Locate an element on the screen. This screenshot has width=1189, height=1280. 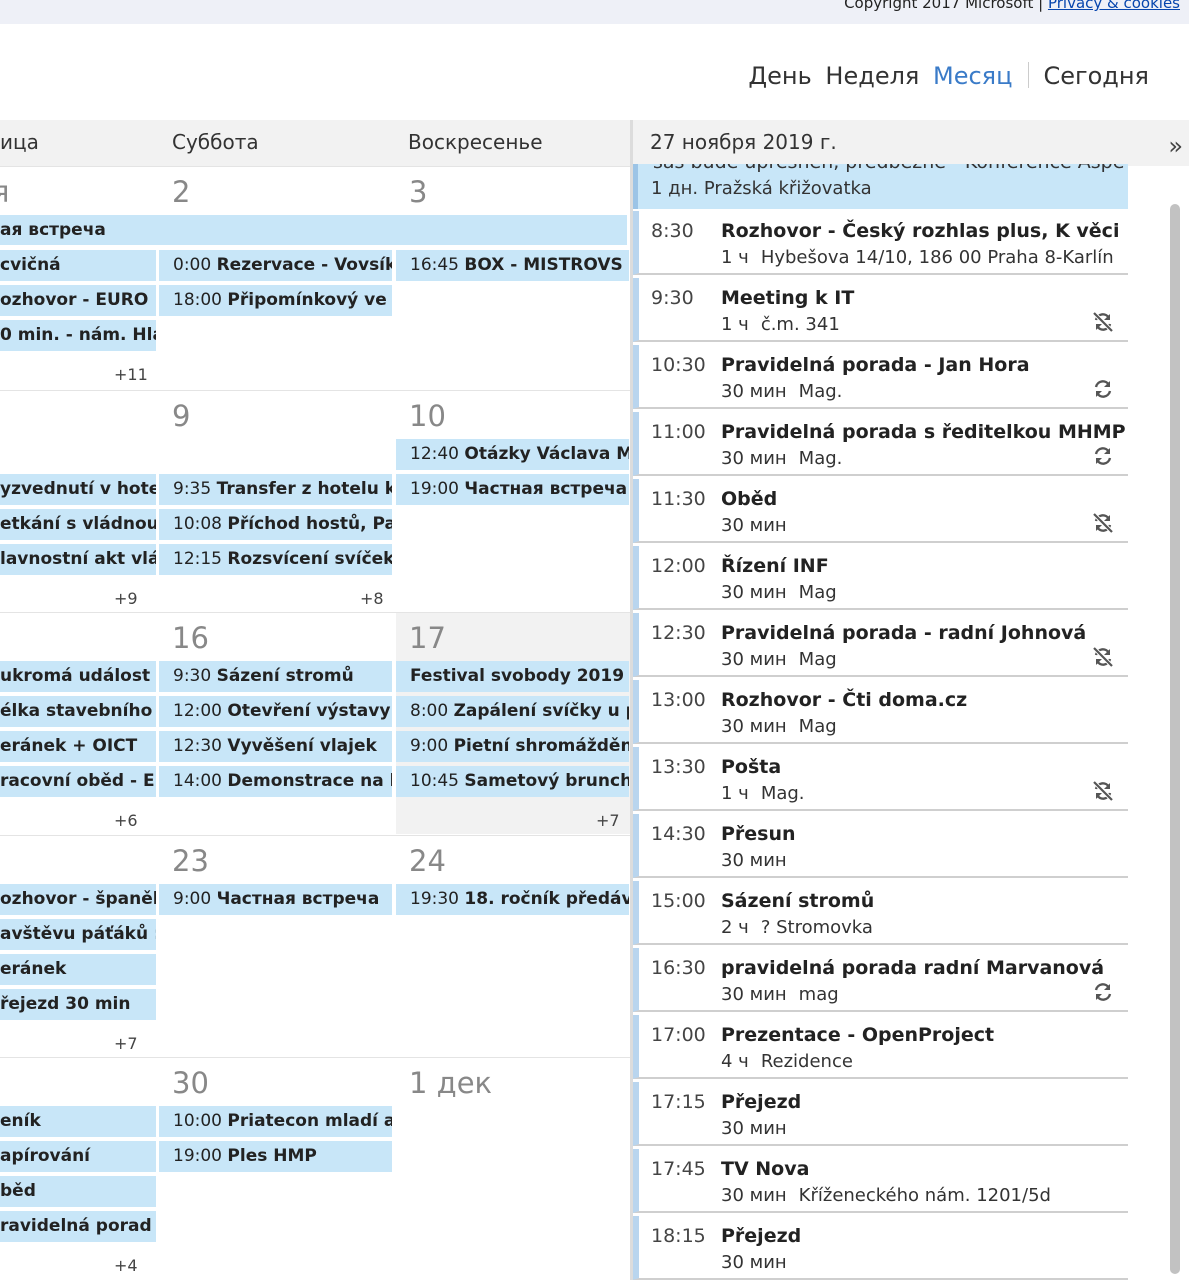
agenda-item: 18:15 Přejezd 30 мин is located at coordinates (880, 1248).